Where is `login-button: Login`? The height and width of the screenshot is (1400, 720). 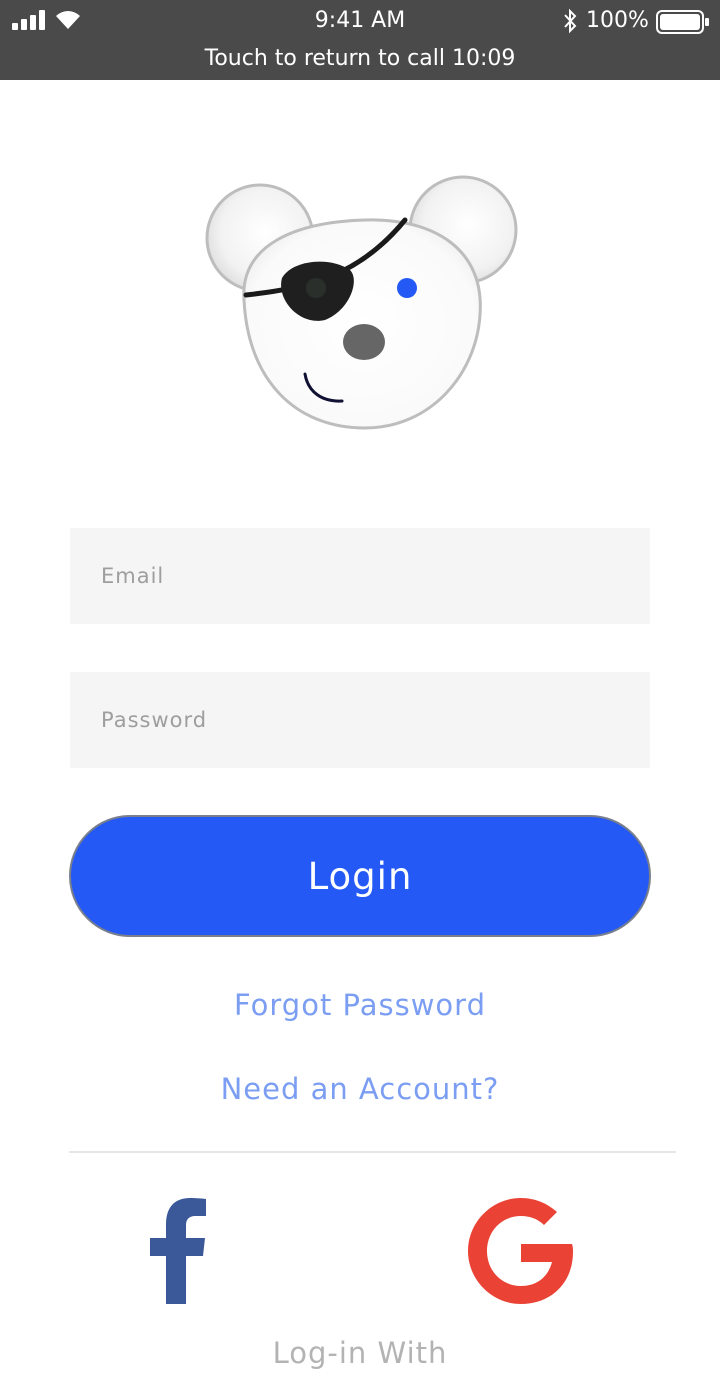
login-button: Login is located at coordinates (360, 876).